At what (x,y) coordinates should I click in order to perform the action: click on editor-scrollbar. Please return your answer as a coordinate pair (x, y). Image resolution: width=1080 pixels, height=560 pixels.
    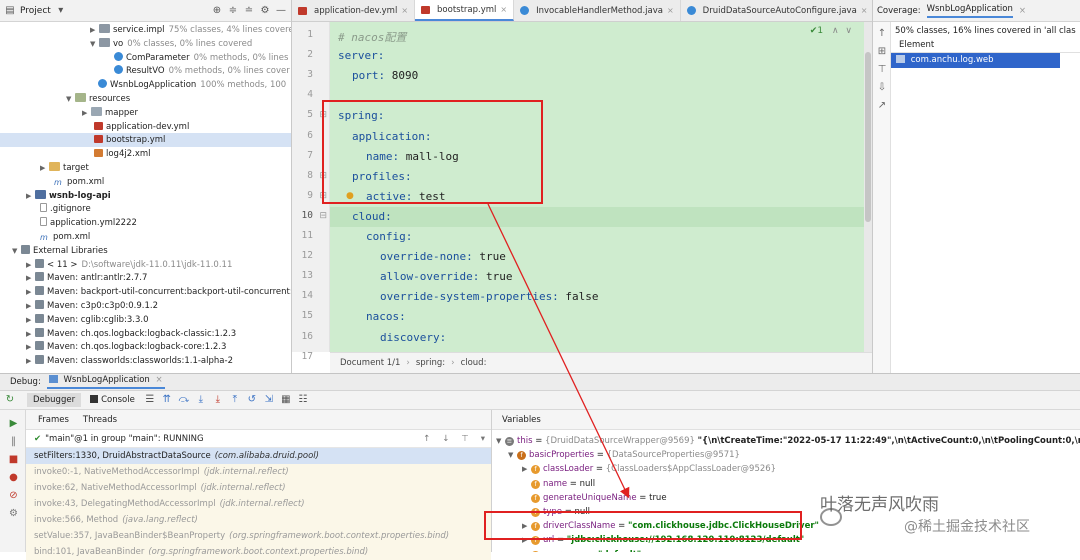
    Looking at the image, I should click on (868, 187).